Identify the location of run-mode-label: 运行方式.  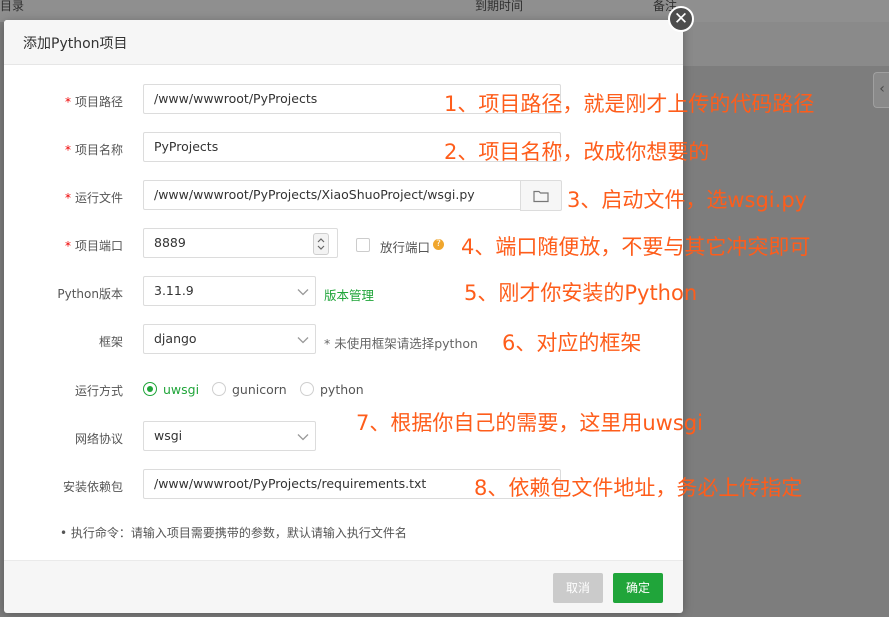
(98, 391).